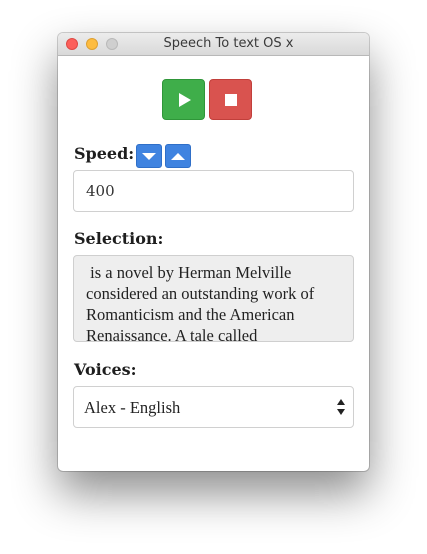 This screenshot has width=427, height=554. What do you see at coordinates (341, 407) in the screenshot?
I see `select-arrows-icon` at bounding box center [341, 407].